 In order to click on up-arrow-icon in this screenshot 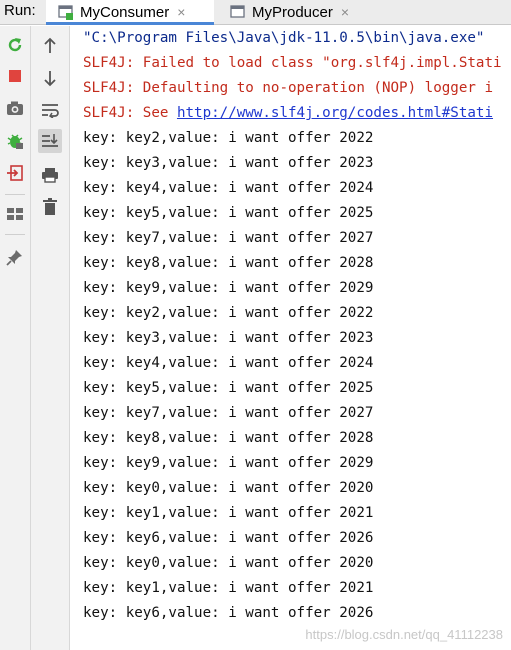, I will do `click(50, 46)`.